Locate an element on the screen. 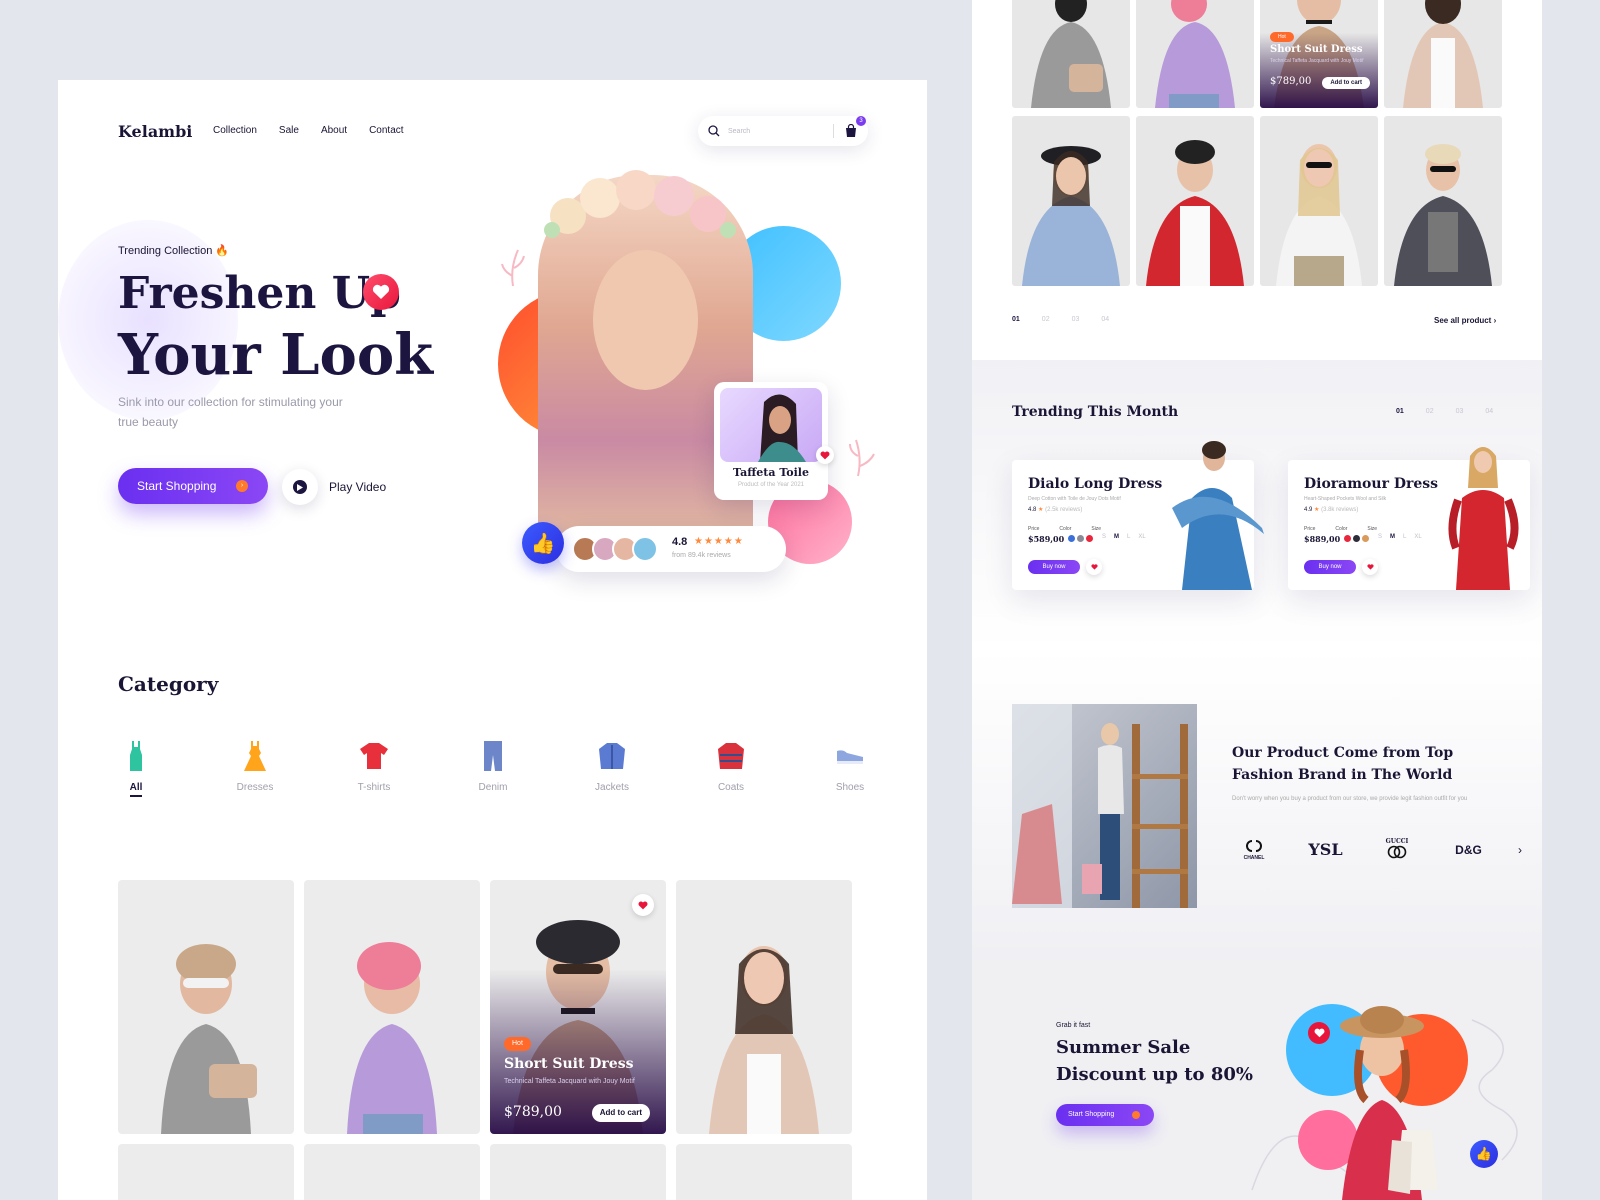  play-video-label: Play Video is located at coordinates (357, 487).